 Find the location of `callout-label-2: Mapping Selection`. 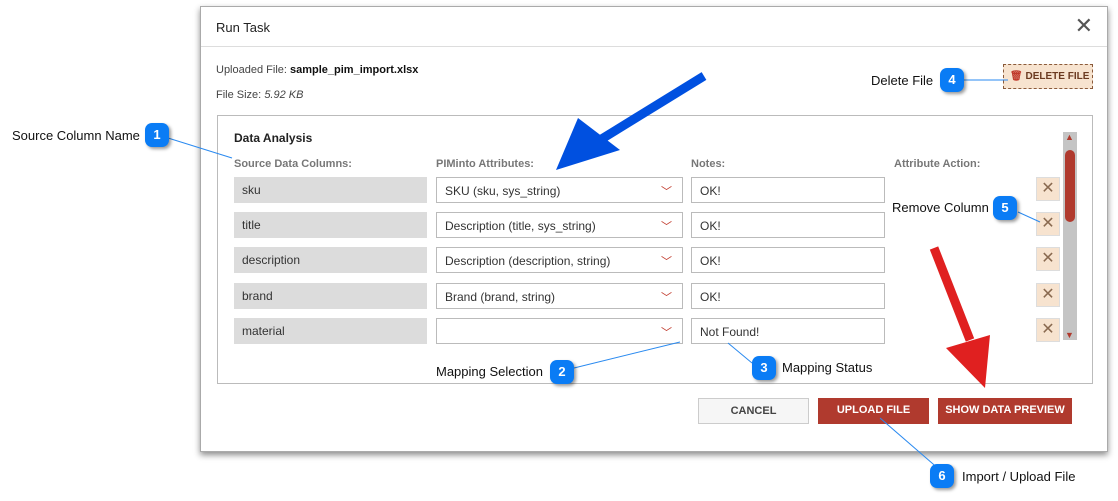

callout-label-2: Mapping Selection is located at coordinates (489, 371).